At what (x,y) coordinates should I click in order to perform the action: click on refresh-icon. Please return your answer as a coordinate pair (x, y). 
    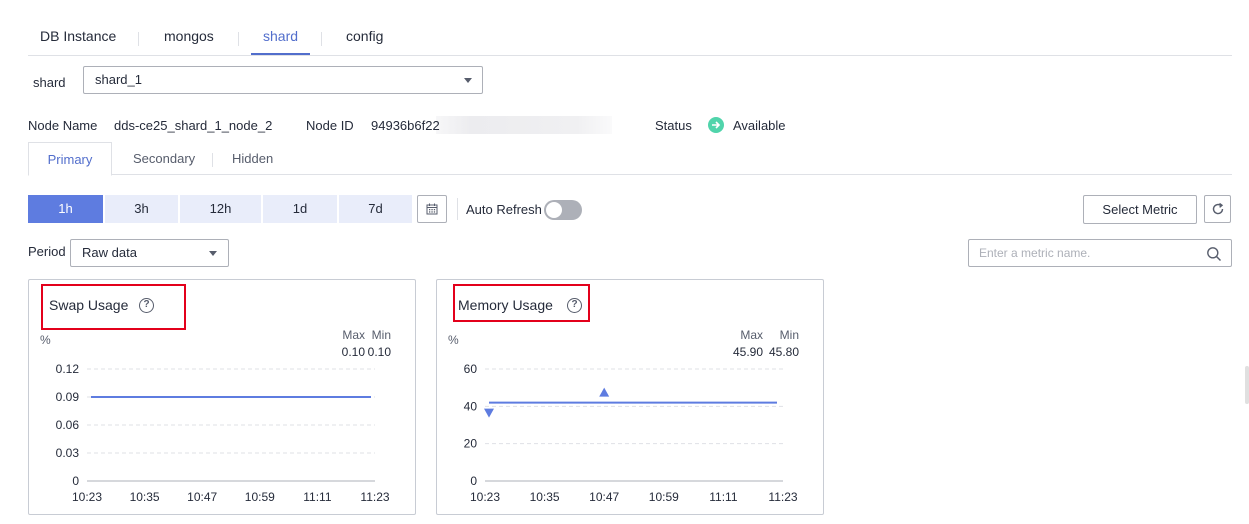
    Looking at the image, I should click on (1217, 208).